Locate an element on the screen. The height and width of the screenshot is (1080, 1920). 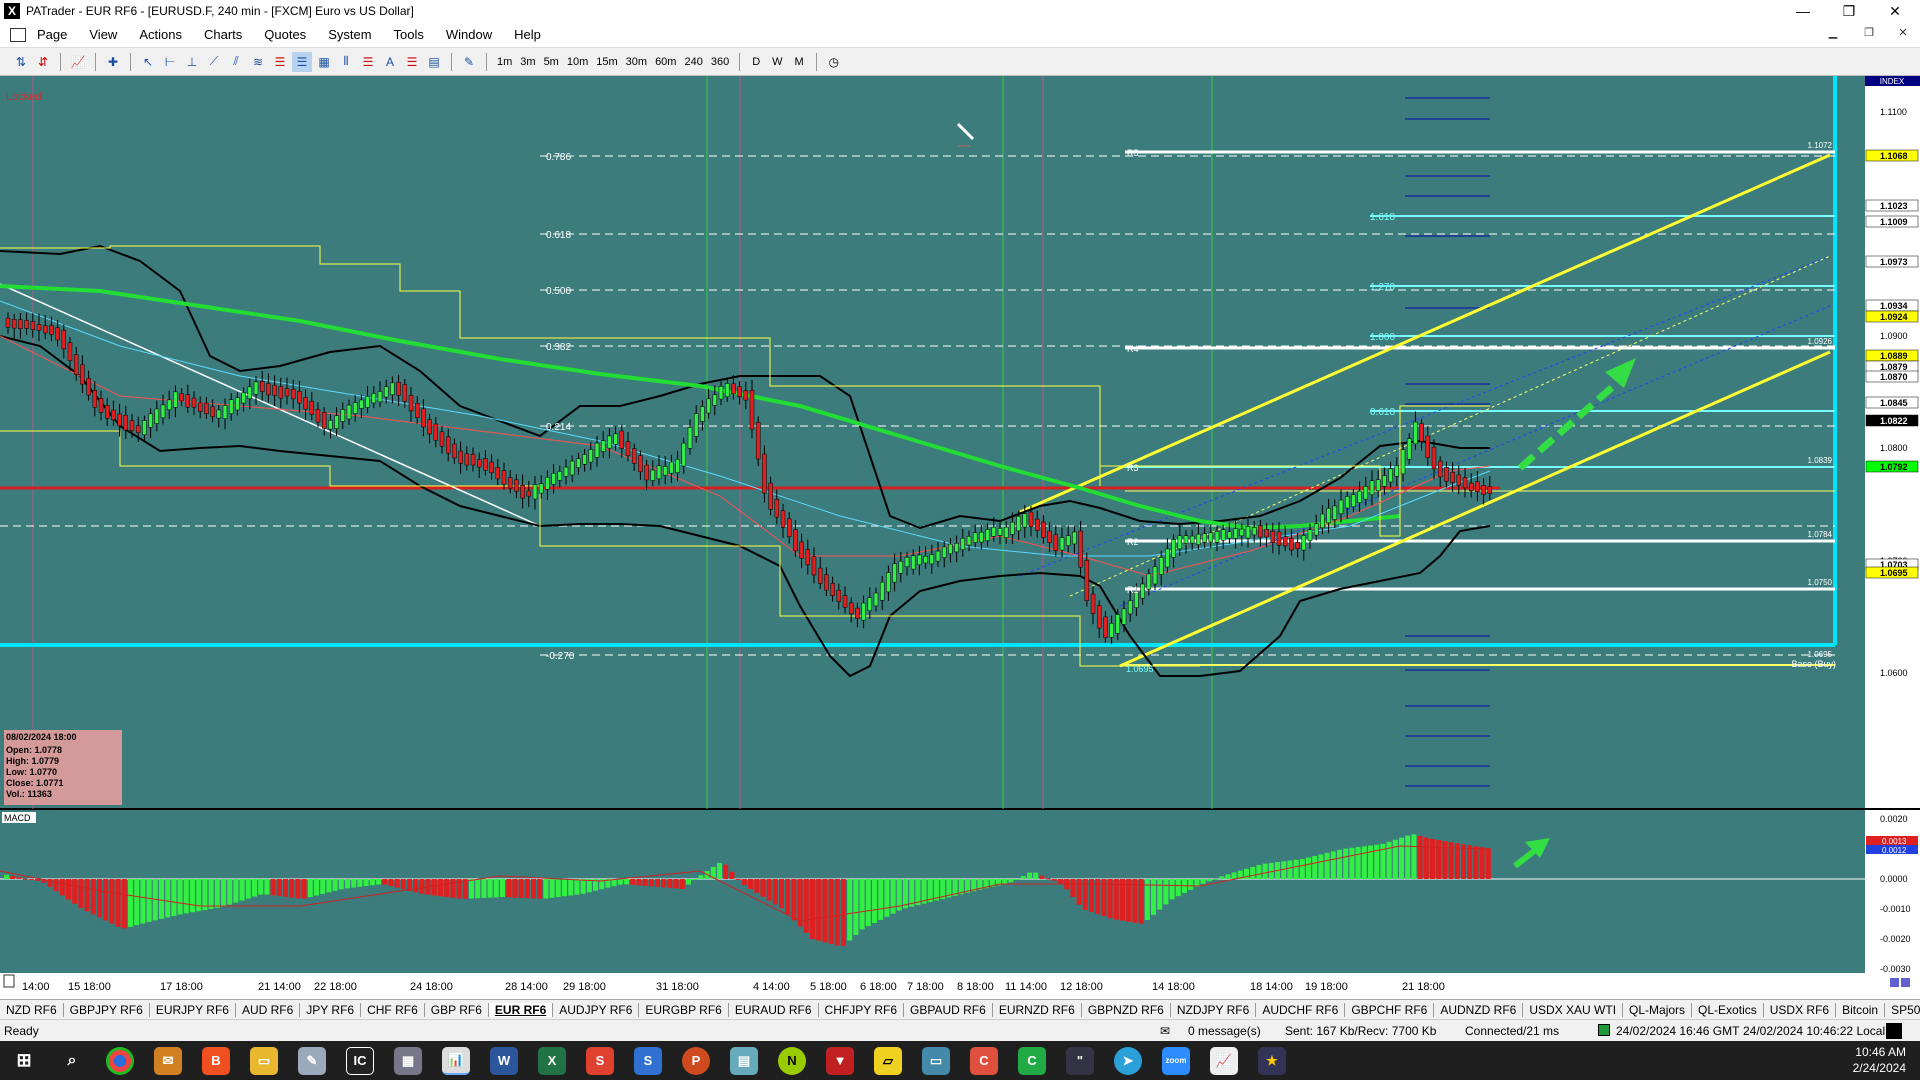
text-icon: A is located at coordinates (390, 62).